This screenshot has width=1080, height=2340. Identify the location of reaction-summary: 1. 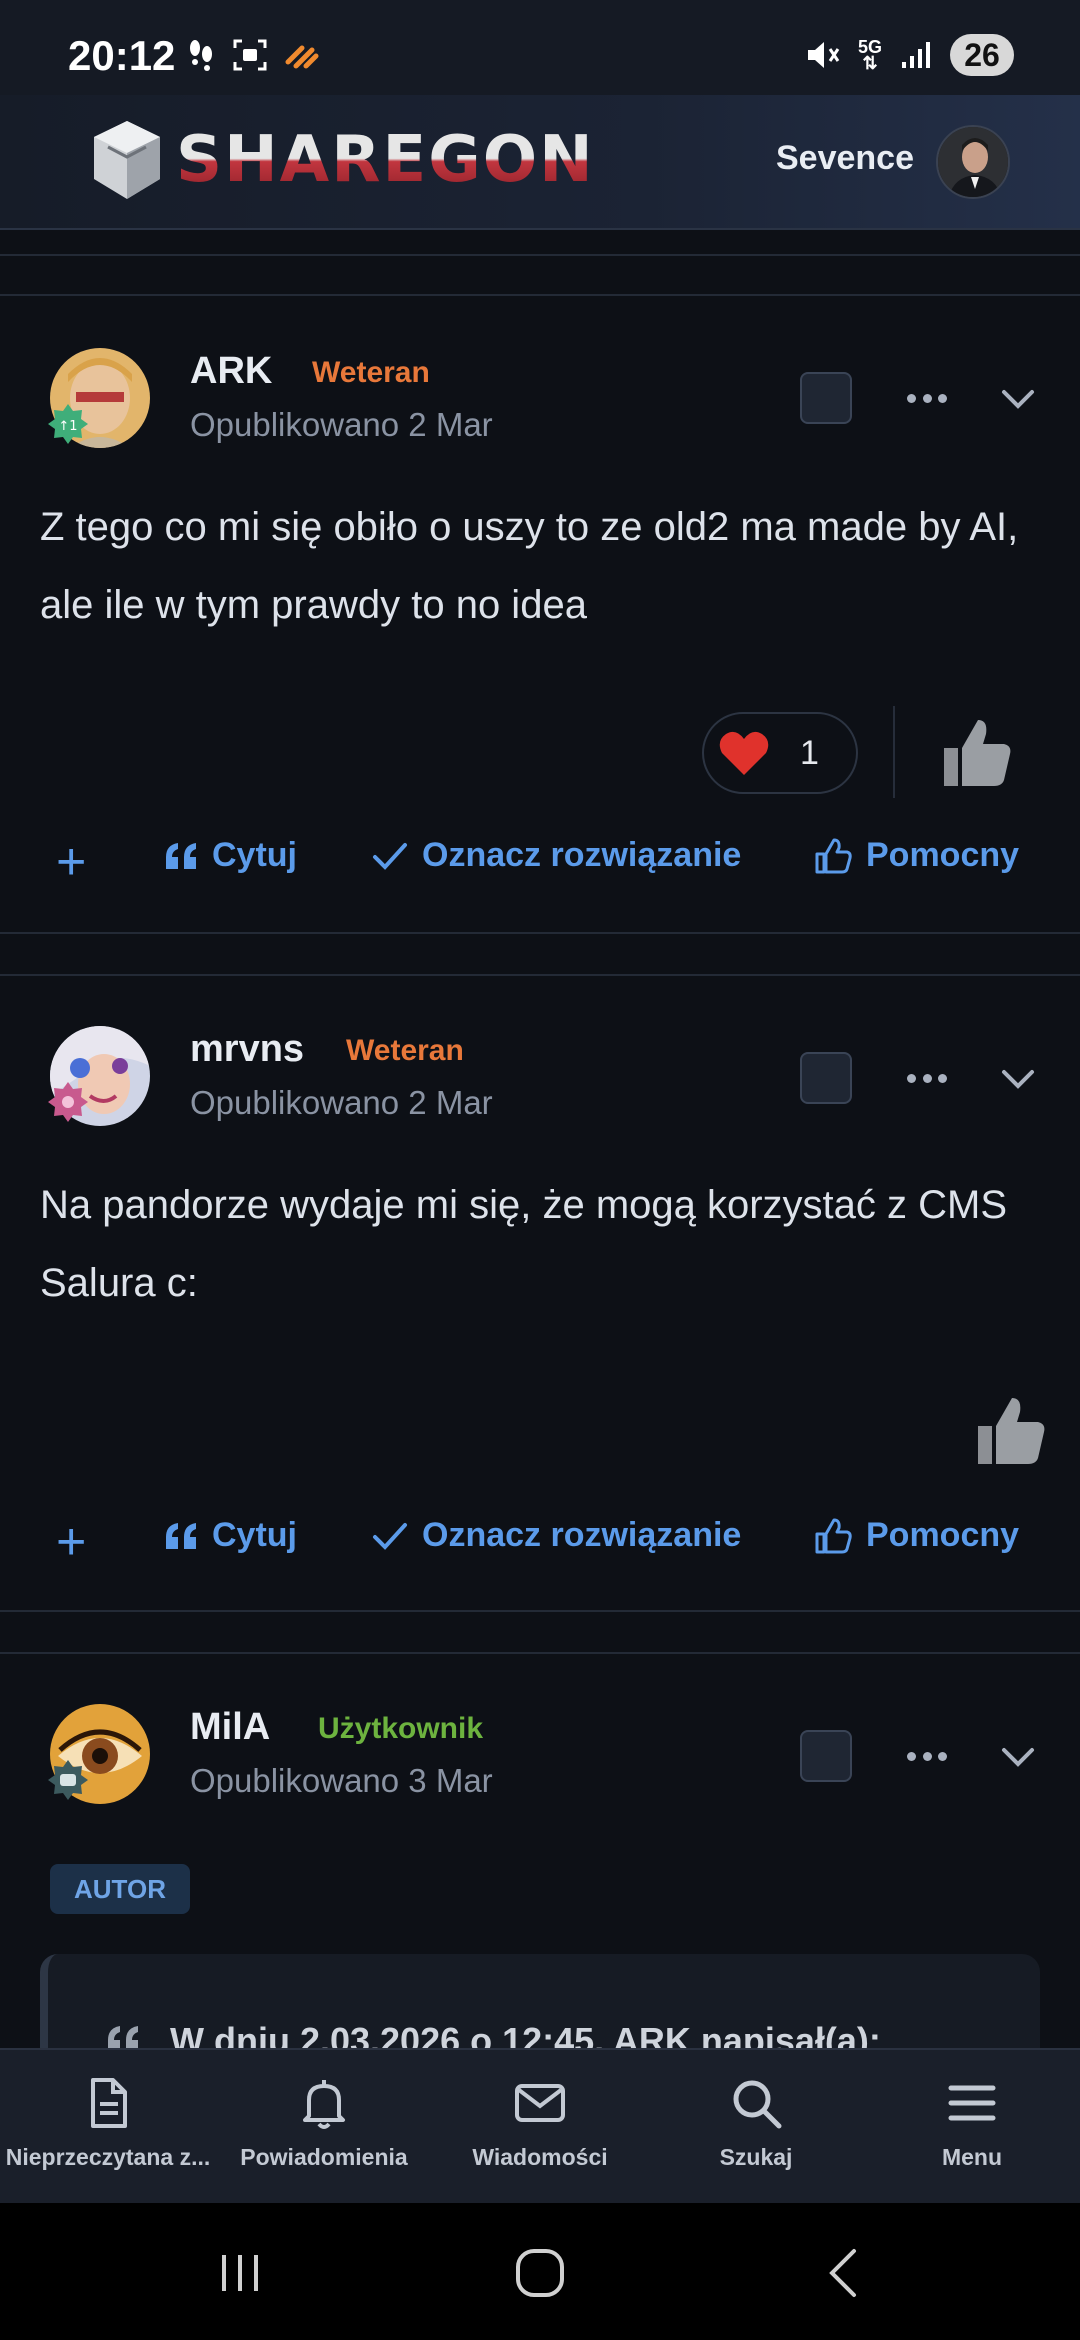
(780, 753).